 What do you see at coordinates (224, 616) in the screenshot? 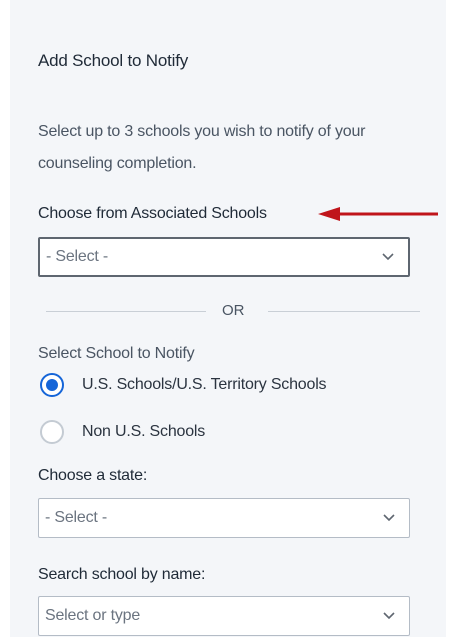
I see `search-school-combobox: Select or type` at bounding box center [224, 616].